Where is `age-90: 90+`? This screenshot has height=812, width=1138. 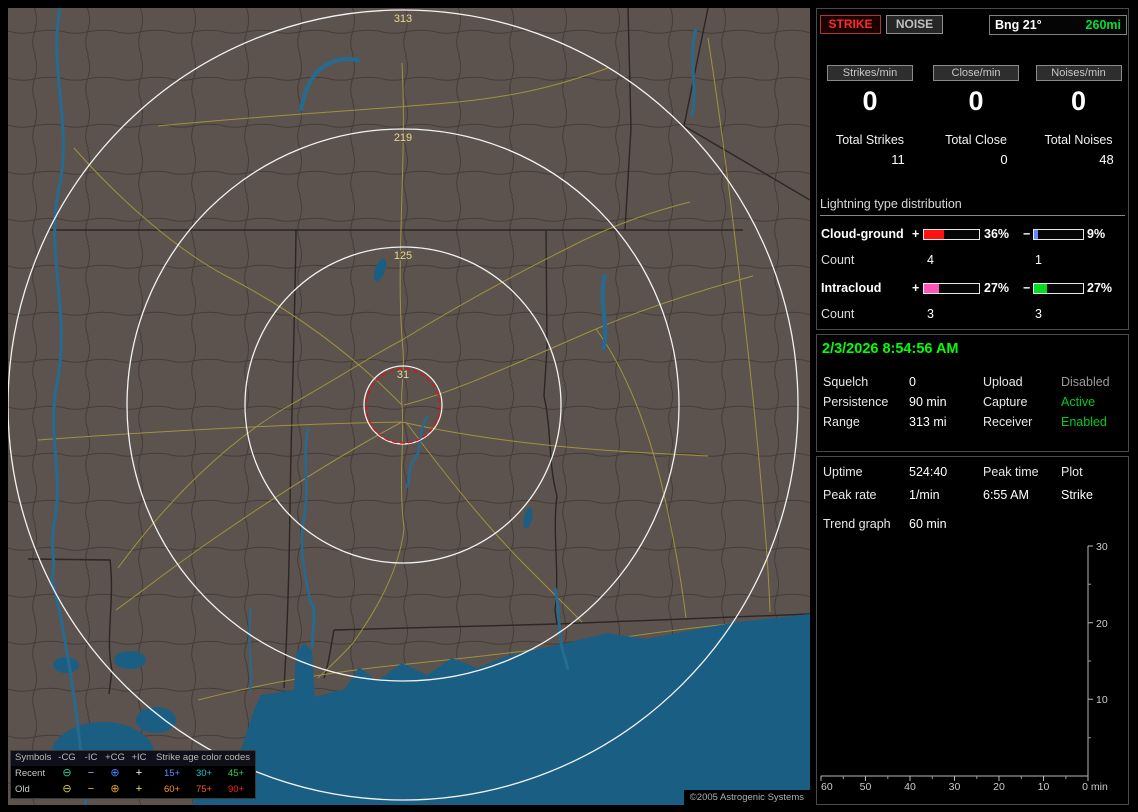 age-90: 90+ is located at coordinates (236, 789).